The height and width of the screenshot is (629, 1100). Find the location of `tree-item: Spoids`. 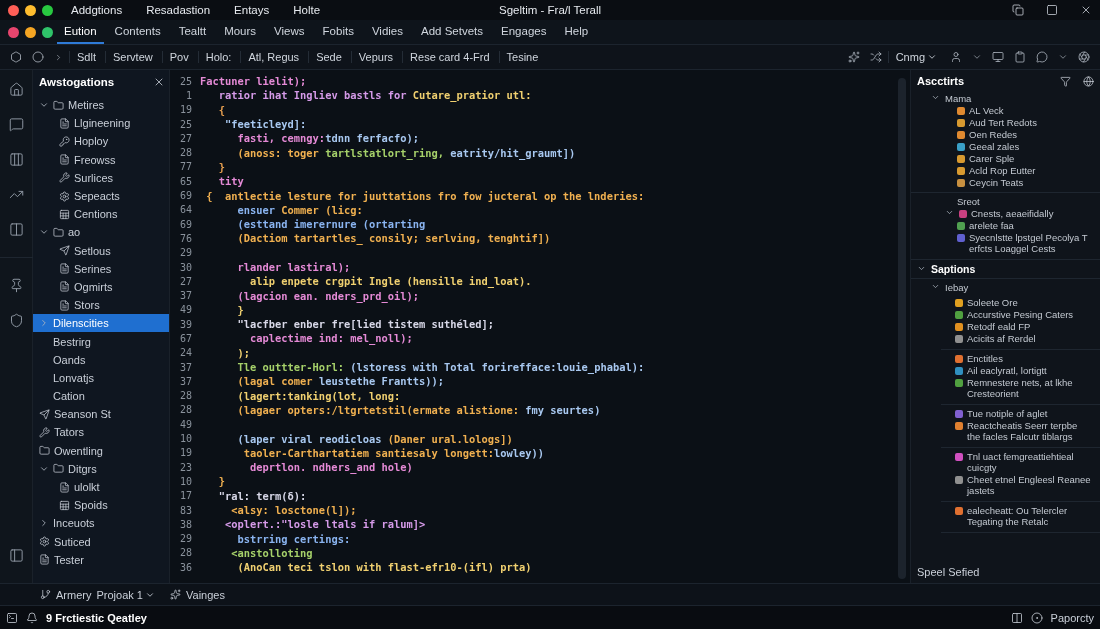

tree-item: Spoids is located at coordinates (101, 505).